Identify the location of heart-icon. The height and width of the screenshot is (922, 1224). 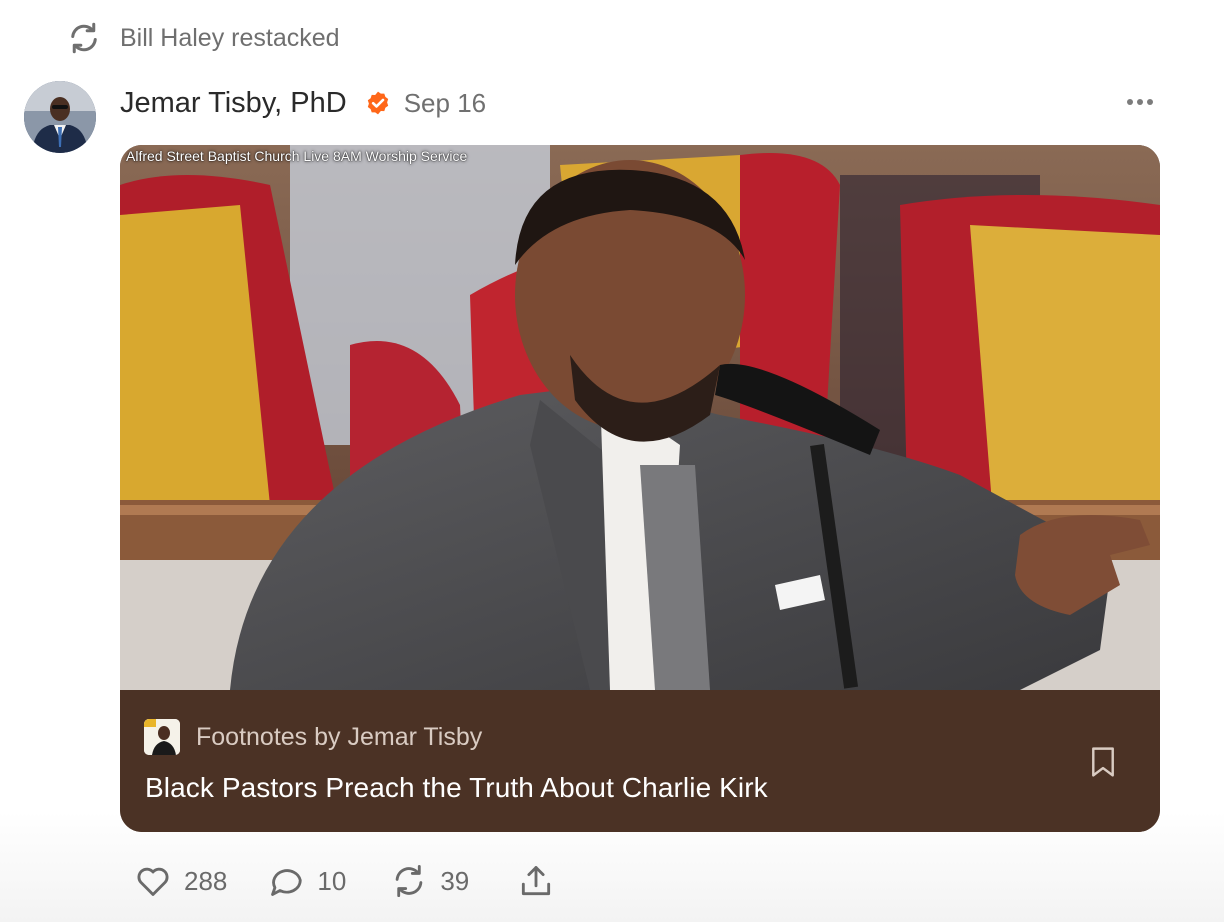
(153, 881).